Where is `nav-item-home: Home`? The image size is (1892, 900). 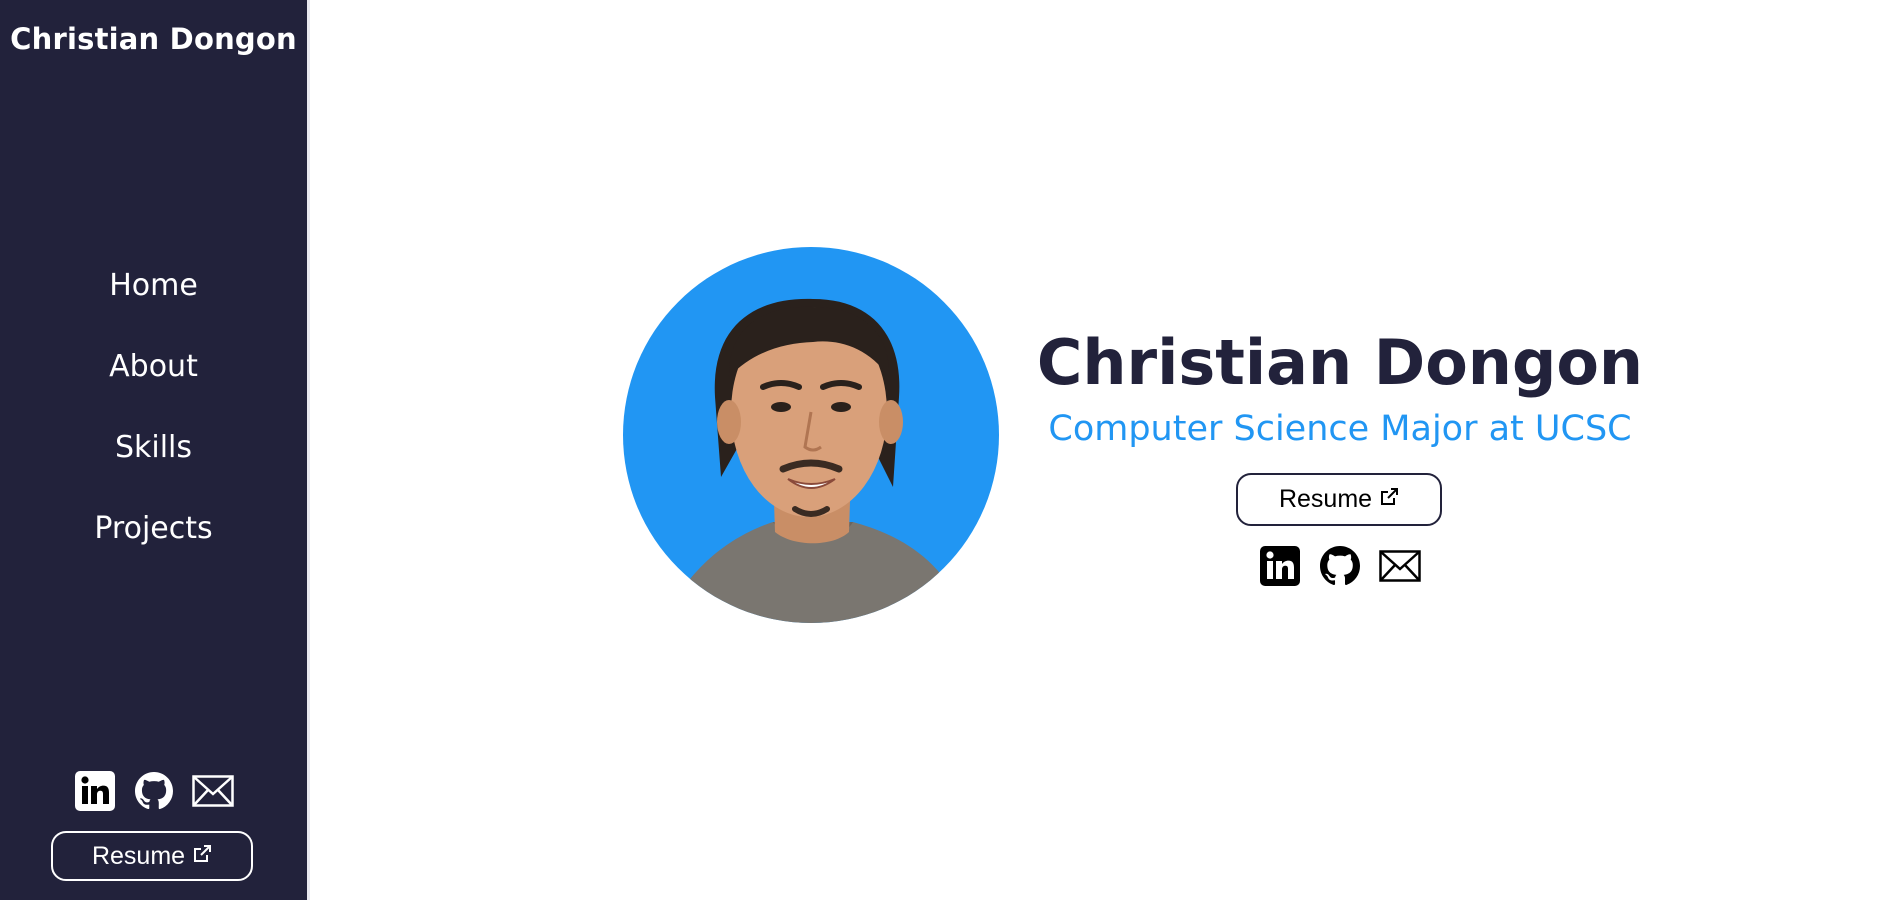
nav-item-home: Home is located at coordinates (153, 304).